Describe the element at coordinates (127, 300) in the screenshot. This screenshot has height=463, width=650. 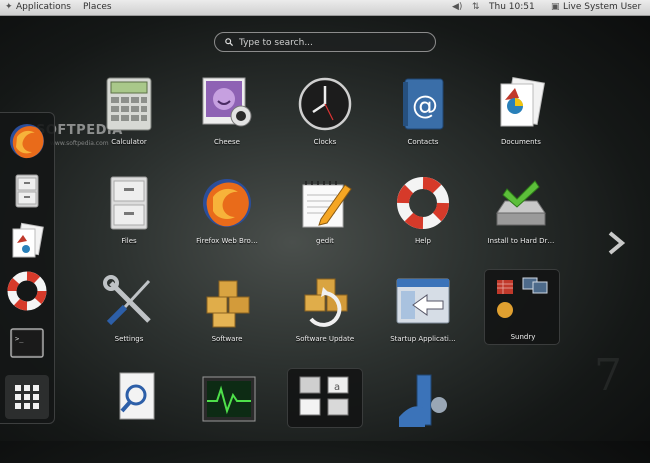
I see `settings-tools-icon` at that location.